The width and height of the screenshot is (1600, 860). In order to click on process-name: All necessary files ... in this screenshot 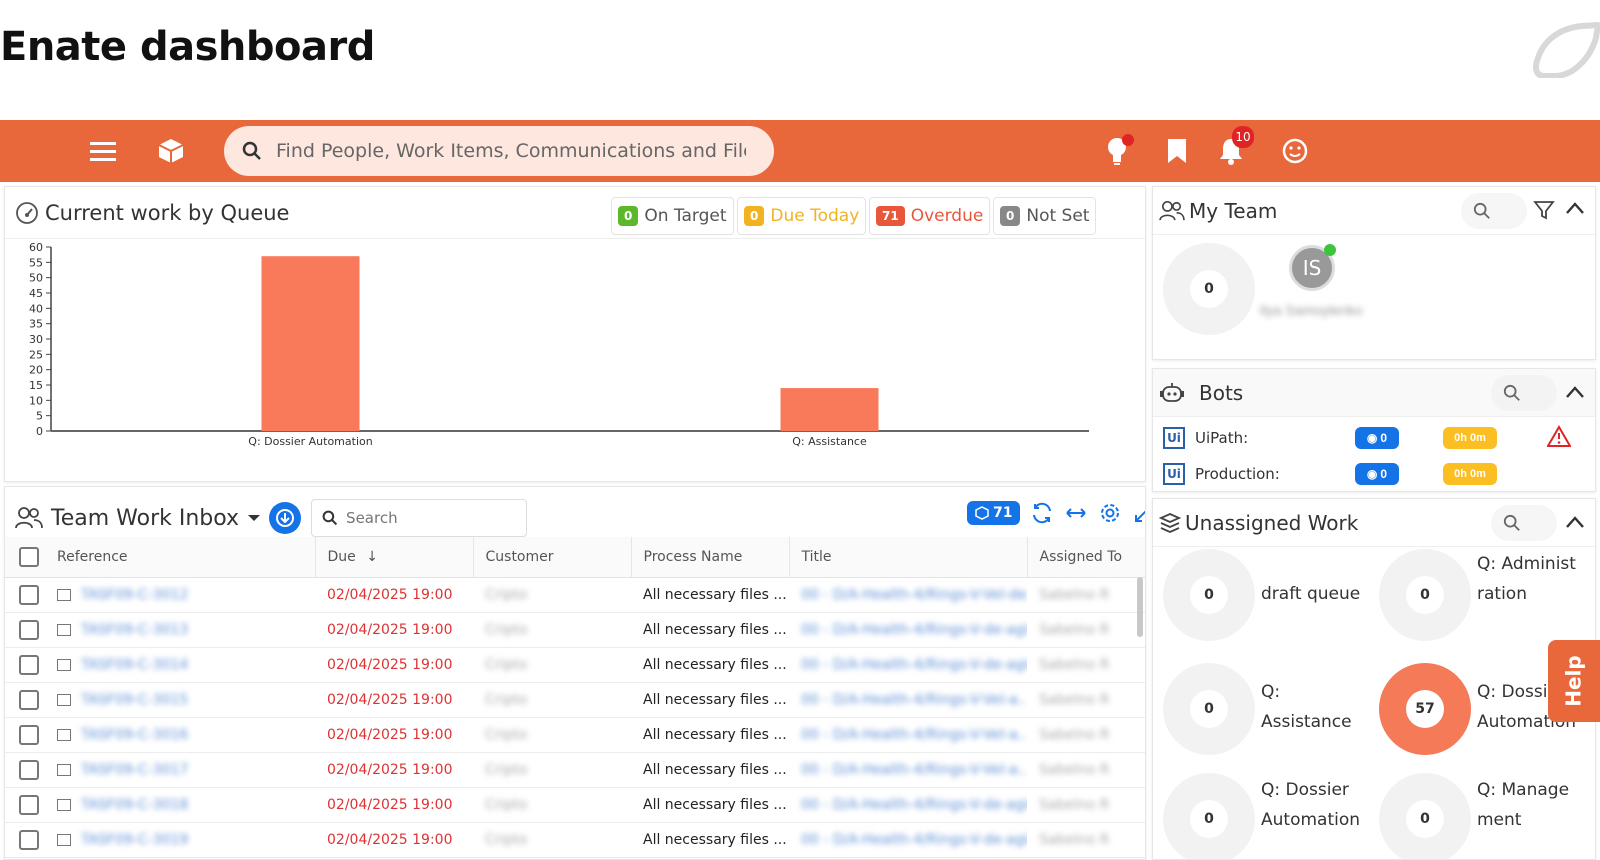, I will do `click(710, 840)`.